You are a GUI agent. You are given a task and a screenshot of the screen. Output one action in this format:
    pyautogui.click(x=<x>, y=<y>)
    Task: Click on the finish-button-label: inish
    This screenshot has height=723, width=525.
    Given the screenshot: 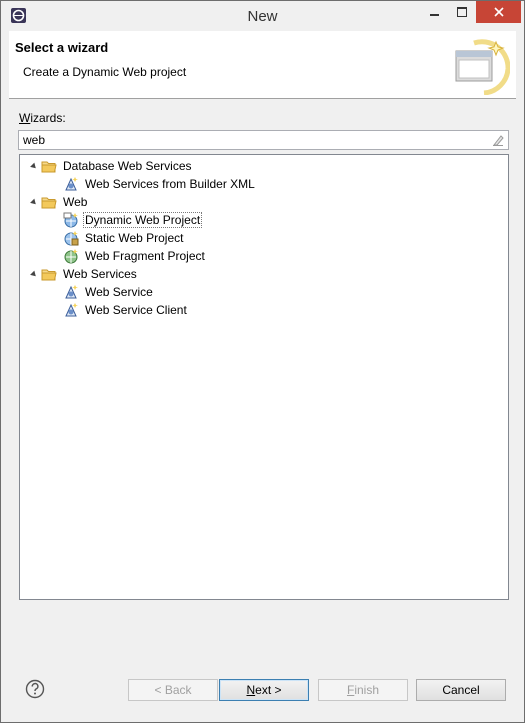 What is the action you would take?
    pyautogui.click(x=367, y=690)
    